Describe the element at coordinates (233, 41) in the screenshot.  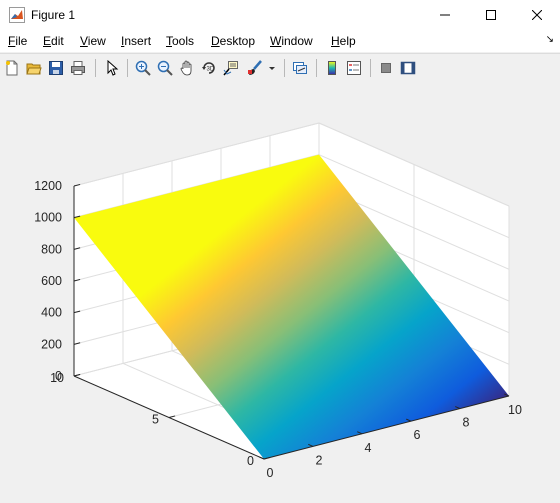
I see `menu-desktop: Desktop` at that location.